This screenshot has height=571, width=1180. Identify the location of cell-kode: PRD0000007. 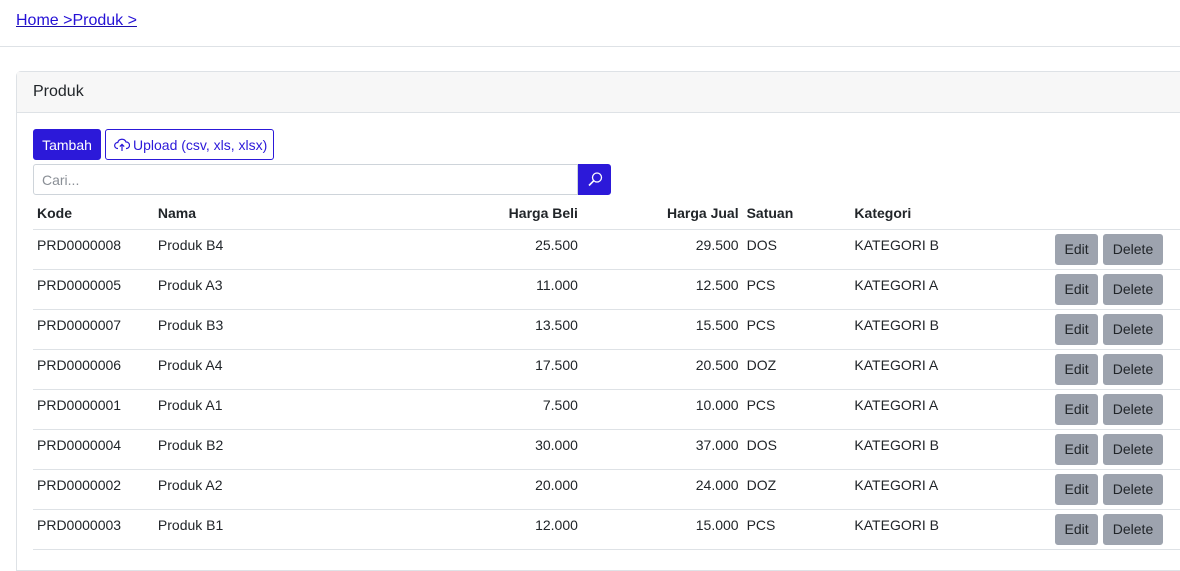
(93, 329).